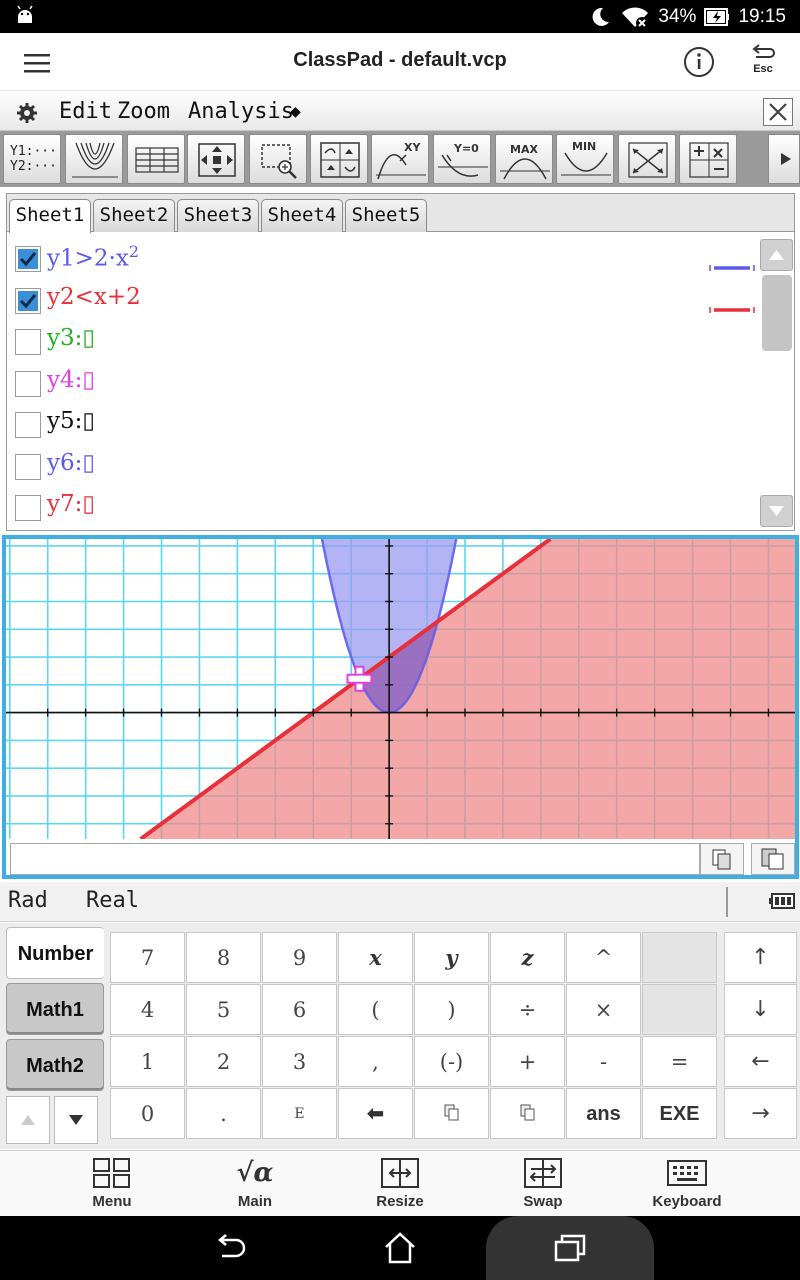  What do you see at coordinates (385, 385) in the screenshot?
I see `function-row: y4:▯` at bounding box center [385, 385].